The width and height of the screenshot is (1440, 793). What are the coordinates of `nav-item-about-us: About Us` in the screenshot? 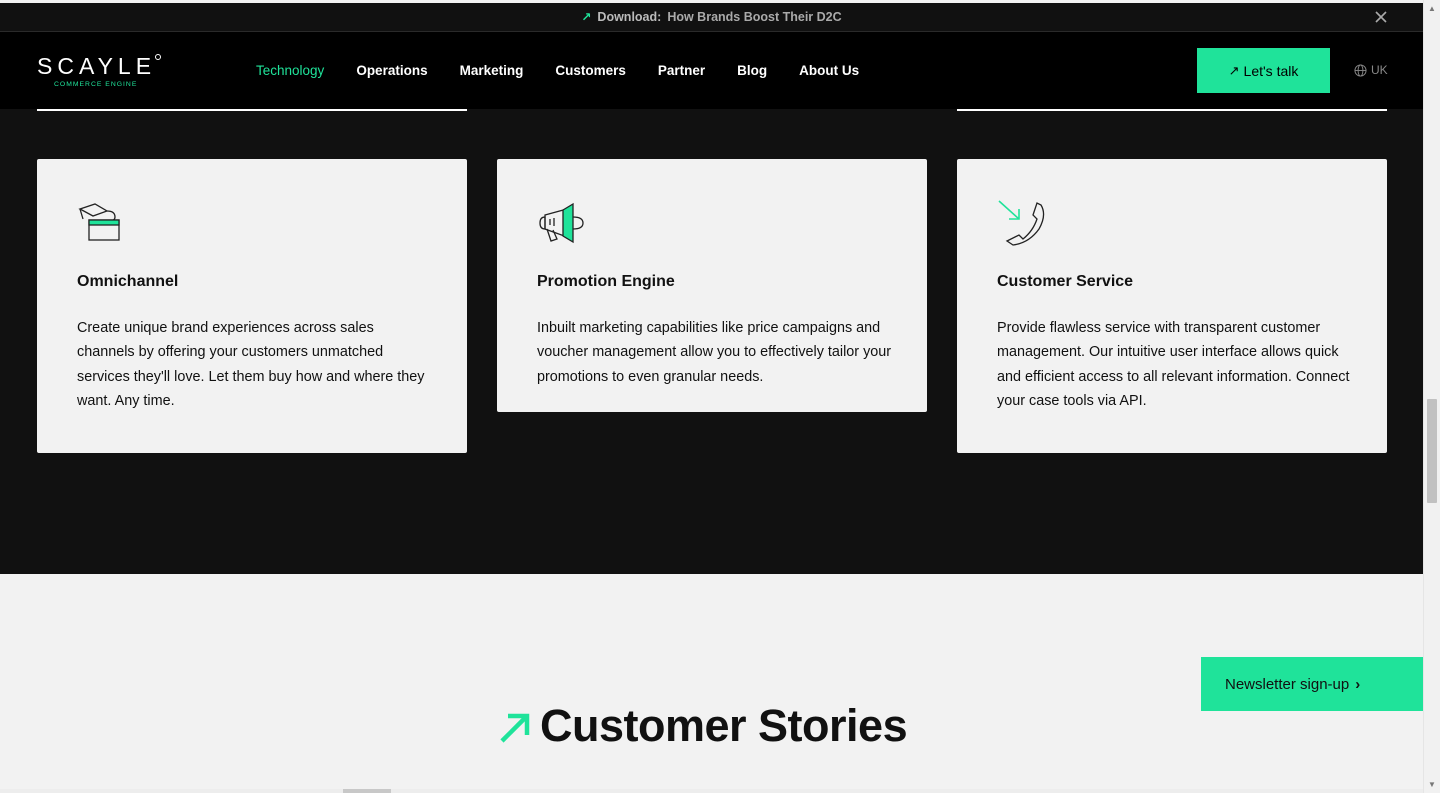 It's located at (829, 70).